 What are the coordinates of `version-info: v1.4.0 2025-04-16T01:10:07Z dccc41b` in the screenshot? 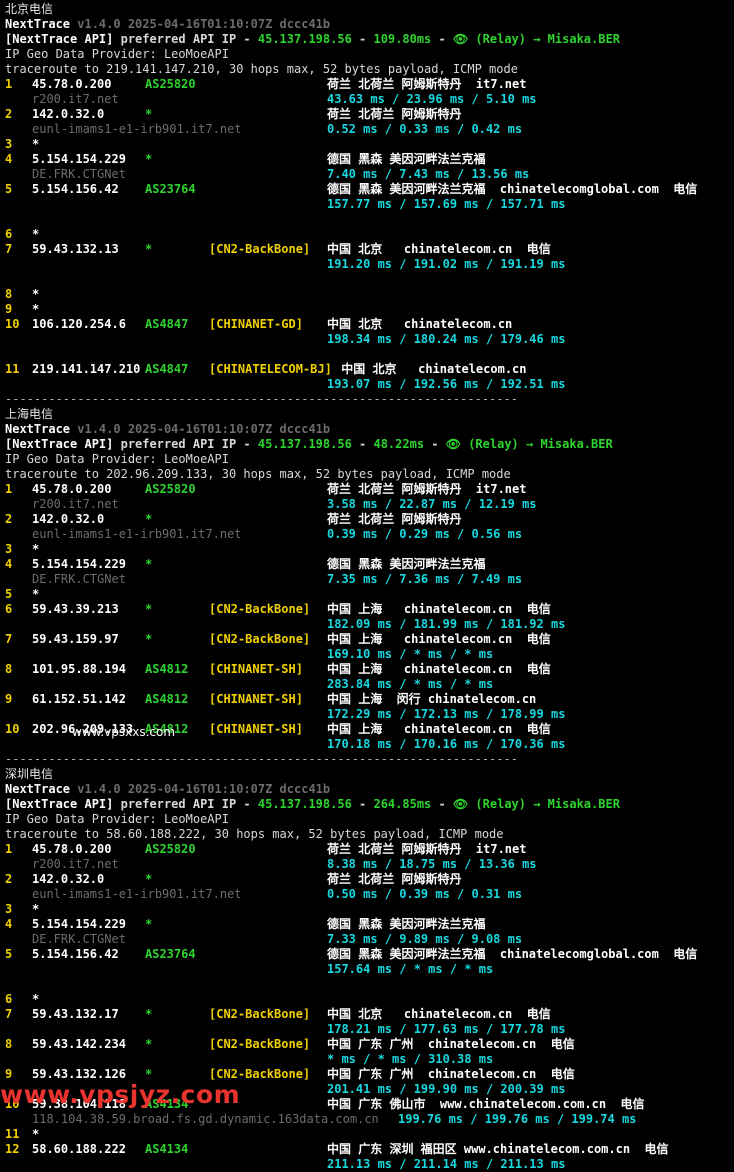 It's located at (200, 24).